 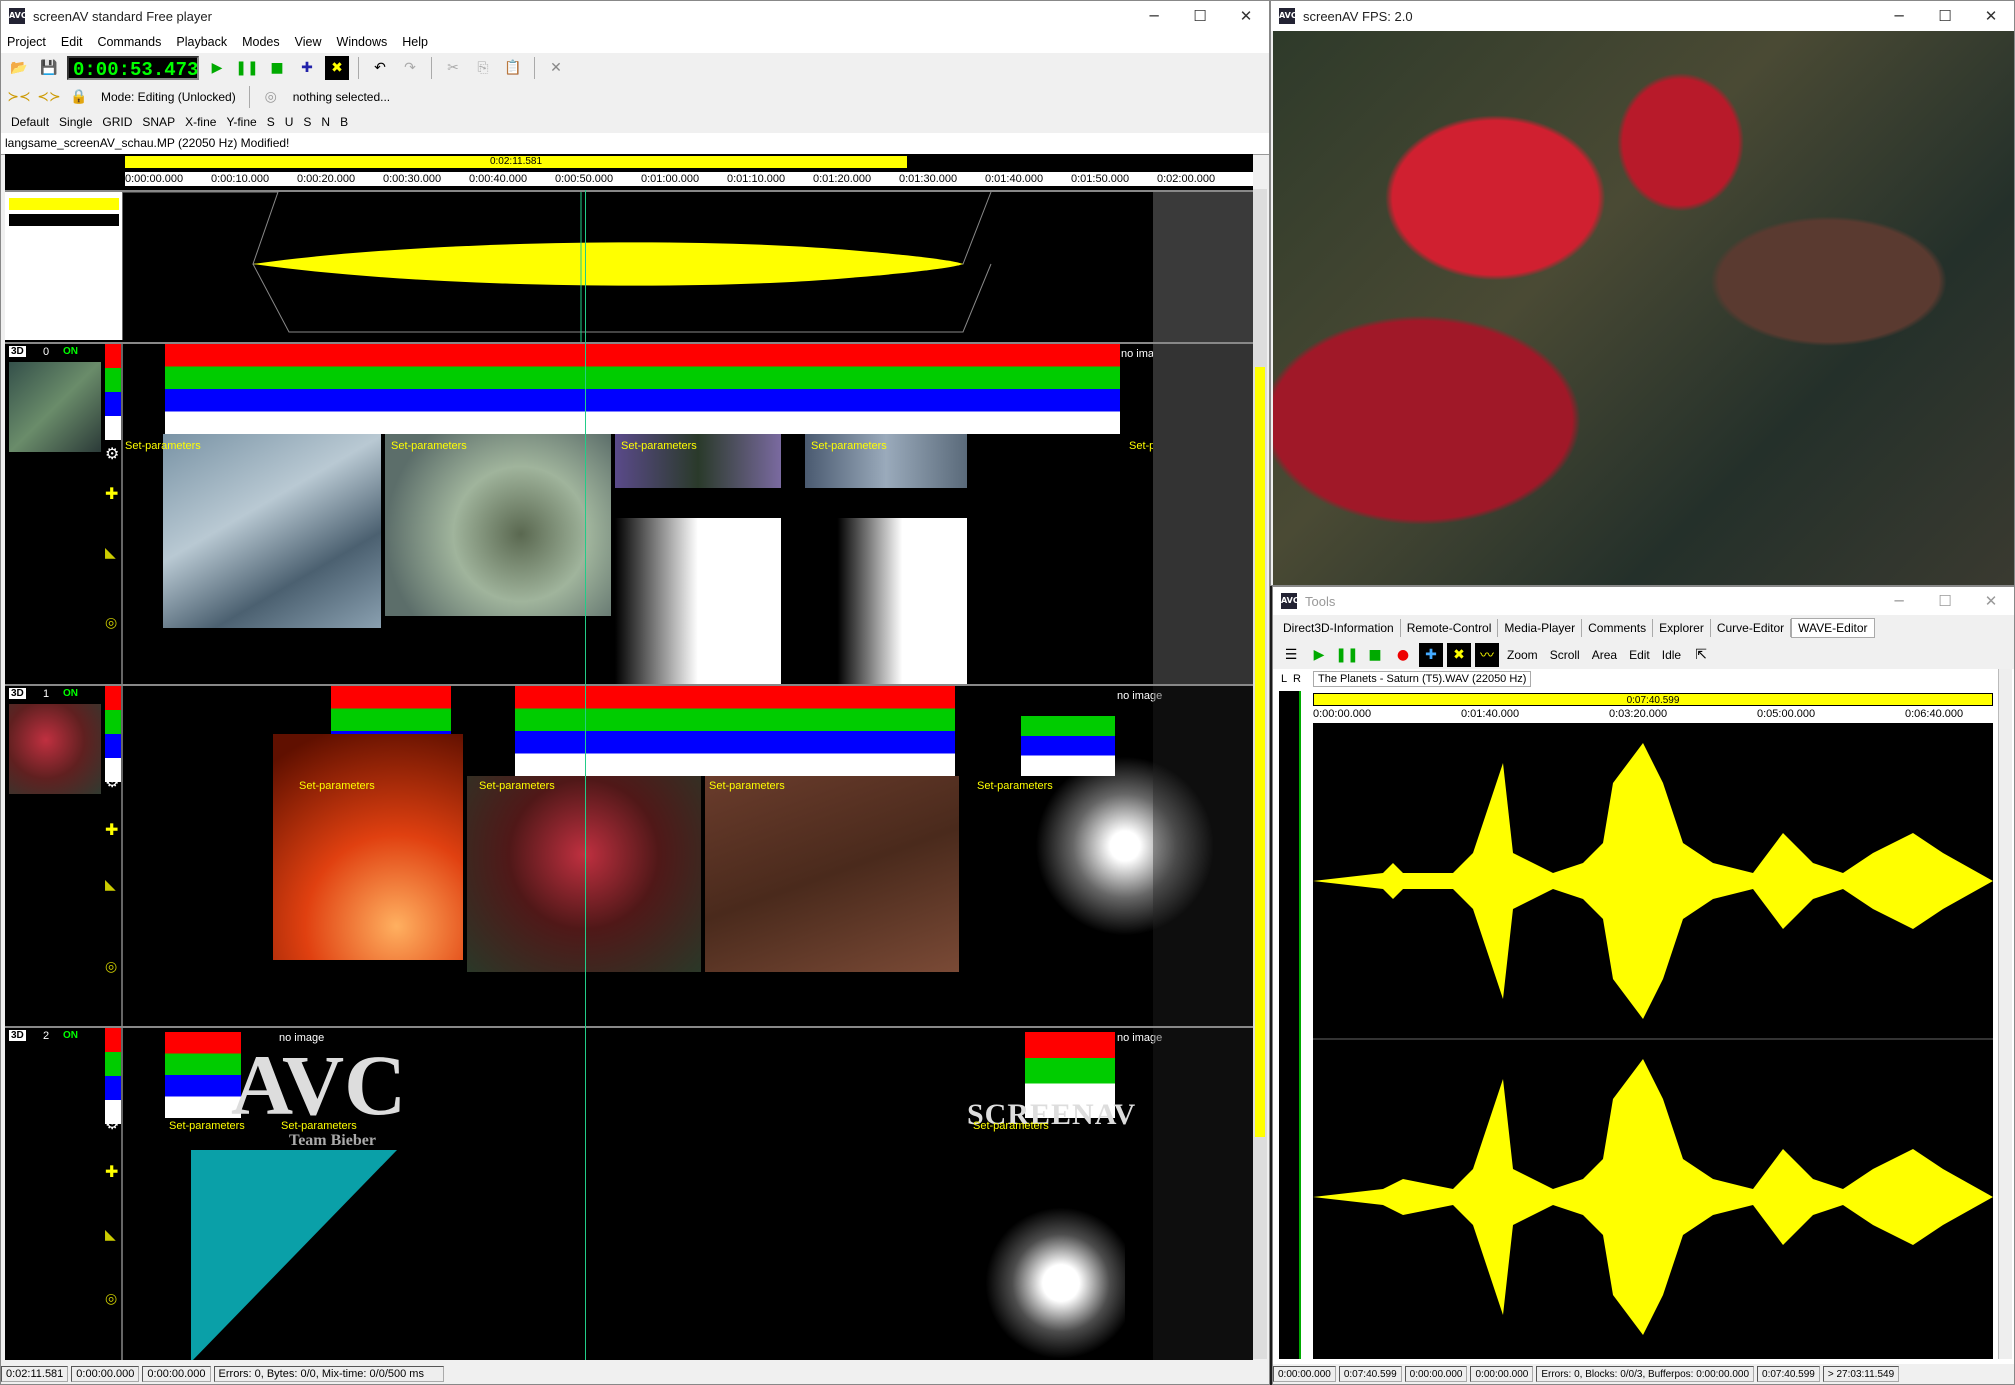 What do you see at coordinates (516, 162) in the screenshot?
I see `range-bar: 0:02:11.581` at bounding box center [516, 162].